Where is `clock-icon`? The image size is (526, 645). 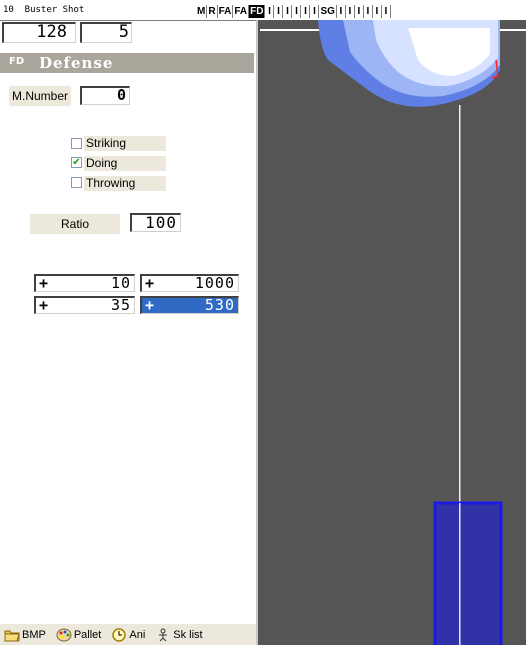 clock-icon is located at coordinates (119, 634).